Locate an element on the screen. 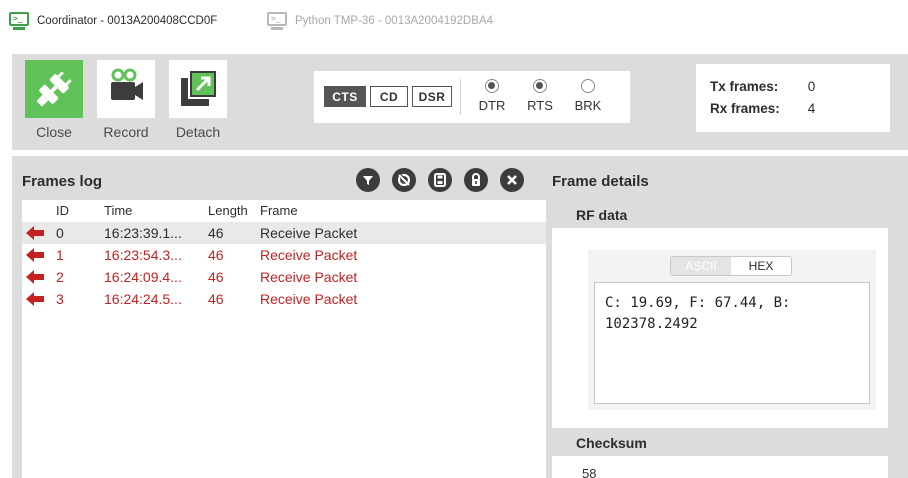  frames-log-header: ID Time Length Frame is located at coordinates (284, 210).